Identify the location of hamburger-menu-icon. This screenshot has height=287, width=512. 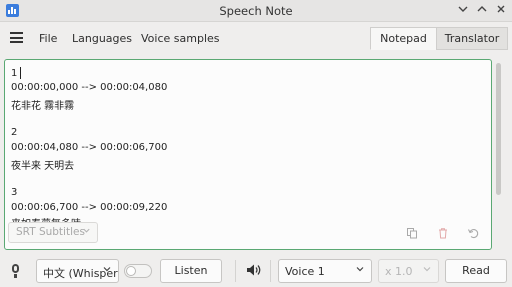
(16, 37).